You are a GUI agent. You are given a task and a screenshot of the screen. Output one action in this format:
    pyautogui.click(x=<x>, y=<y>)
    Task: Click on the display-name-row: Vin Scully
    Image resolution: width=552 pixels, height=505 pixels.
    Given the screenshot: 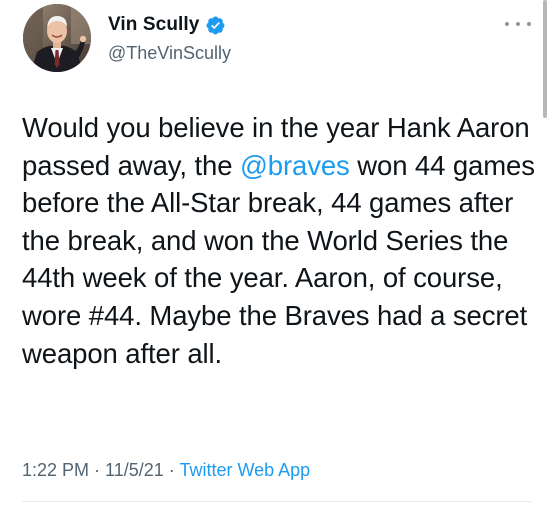 What is the action you would take?
    pyautogui.click(x=167, y=25)
    